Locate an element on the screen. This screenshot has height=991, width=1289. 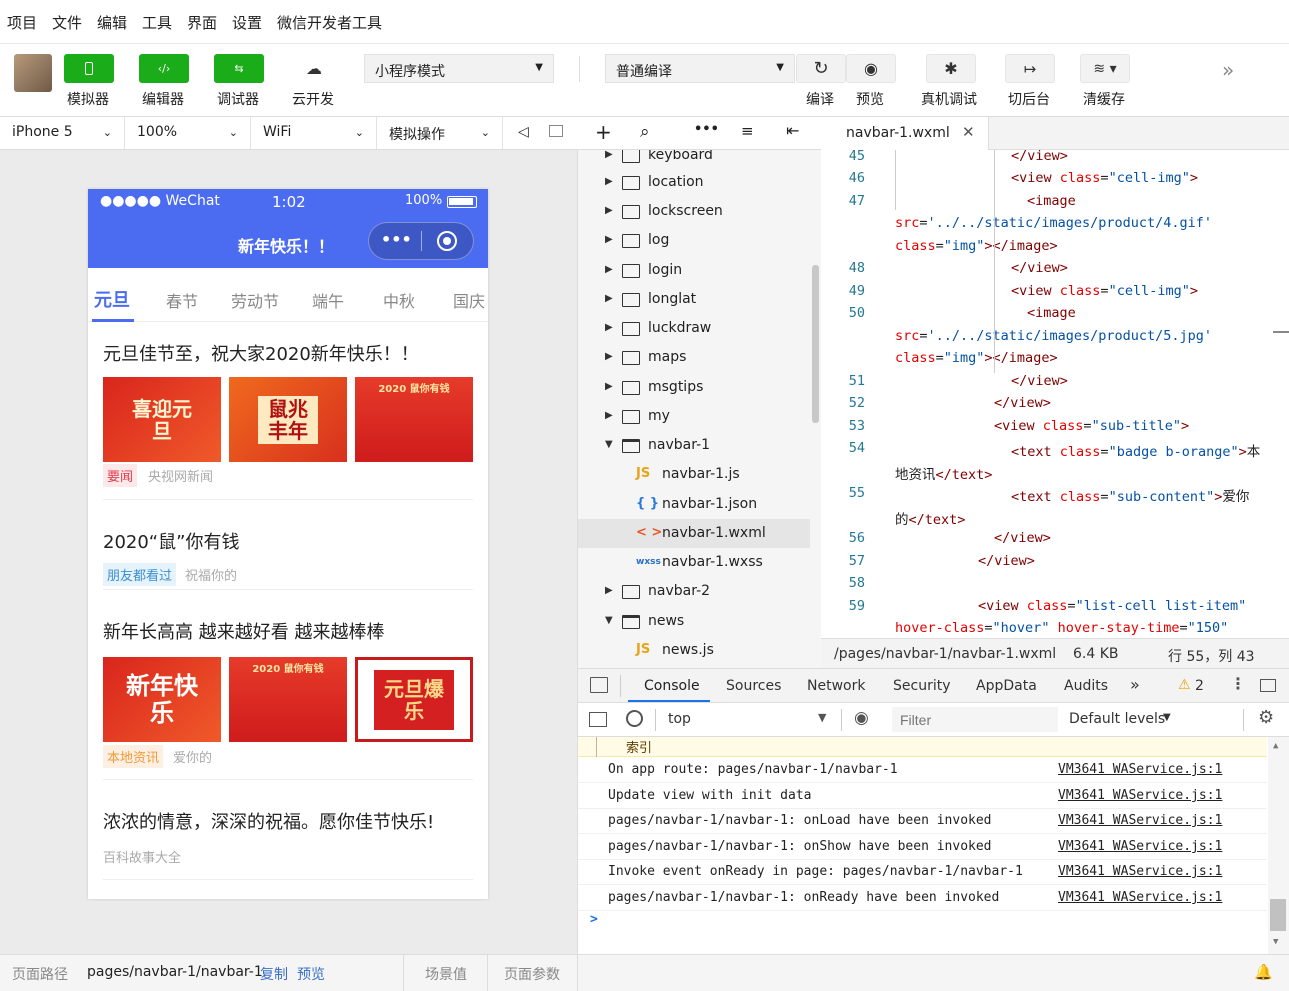
avatar is located at coordinates (33, 73).